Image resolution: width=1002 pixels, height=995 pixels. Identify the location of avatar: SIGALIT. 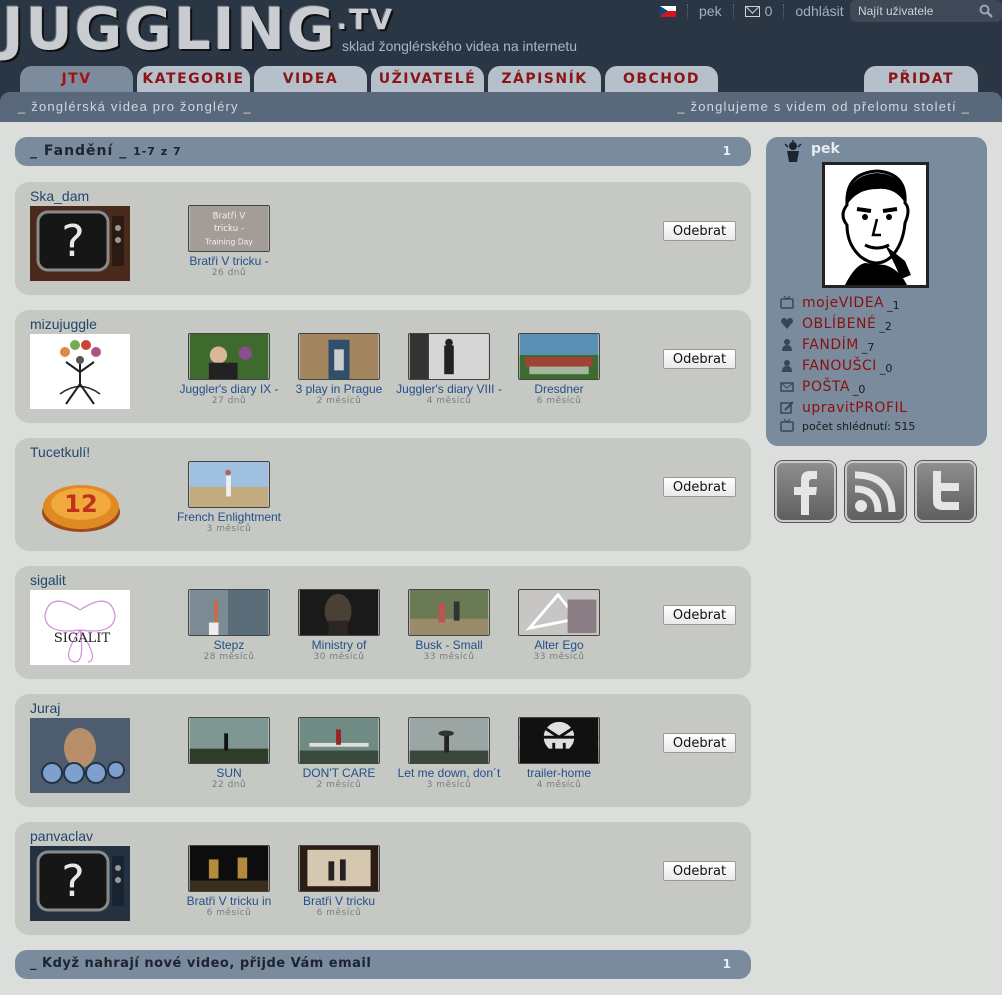
(80, 627).